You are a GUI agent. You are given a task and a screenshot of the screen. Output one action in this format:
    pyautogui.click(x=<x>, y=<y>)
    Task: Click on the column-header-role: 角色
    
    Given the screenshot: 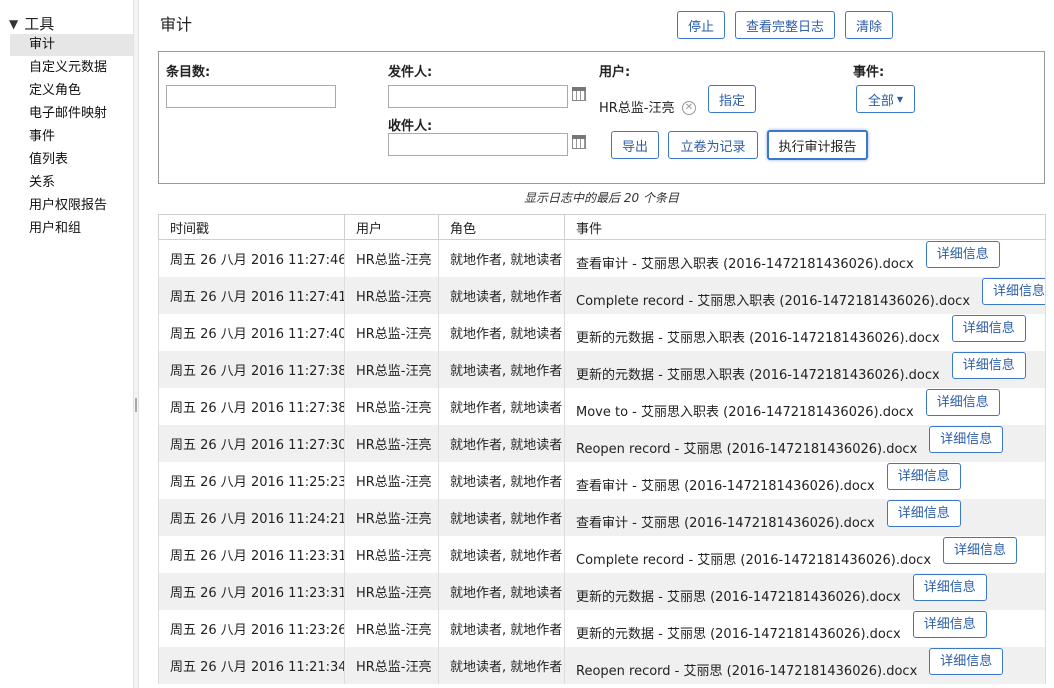 What is the action you would take?
    pyautogui.click(x=501, y=227)
    